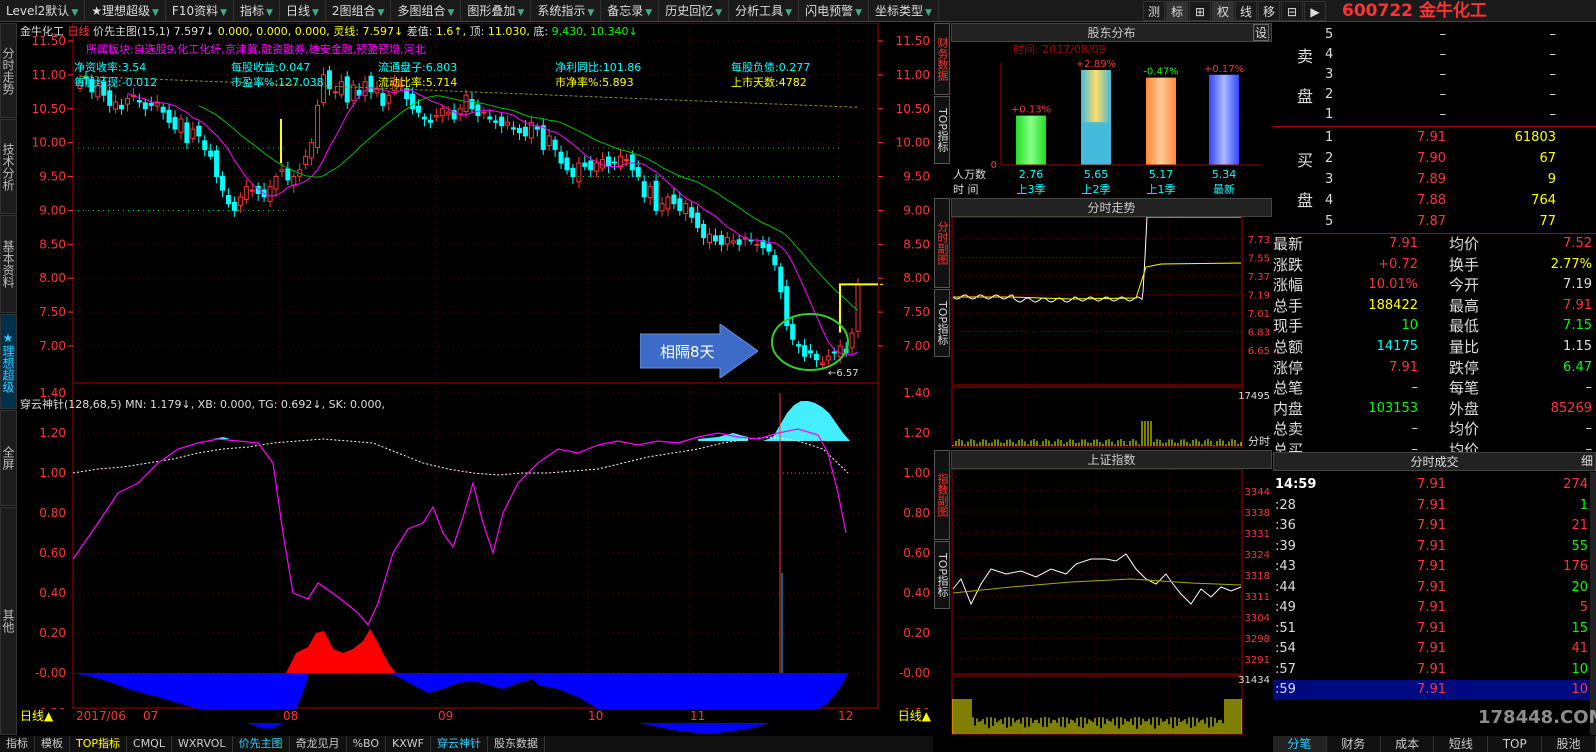 The height and width of the screenshot is (752, 1596). I want to click on info-field: 净资收率:3.54, so click(110, 67).